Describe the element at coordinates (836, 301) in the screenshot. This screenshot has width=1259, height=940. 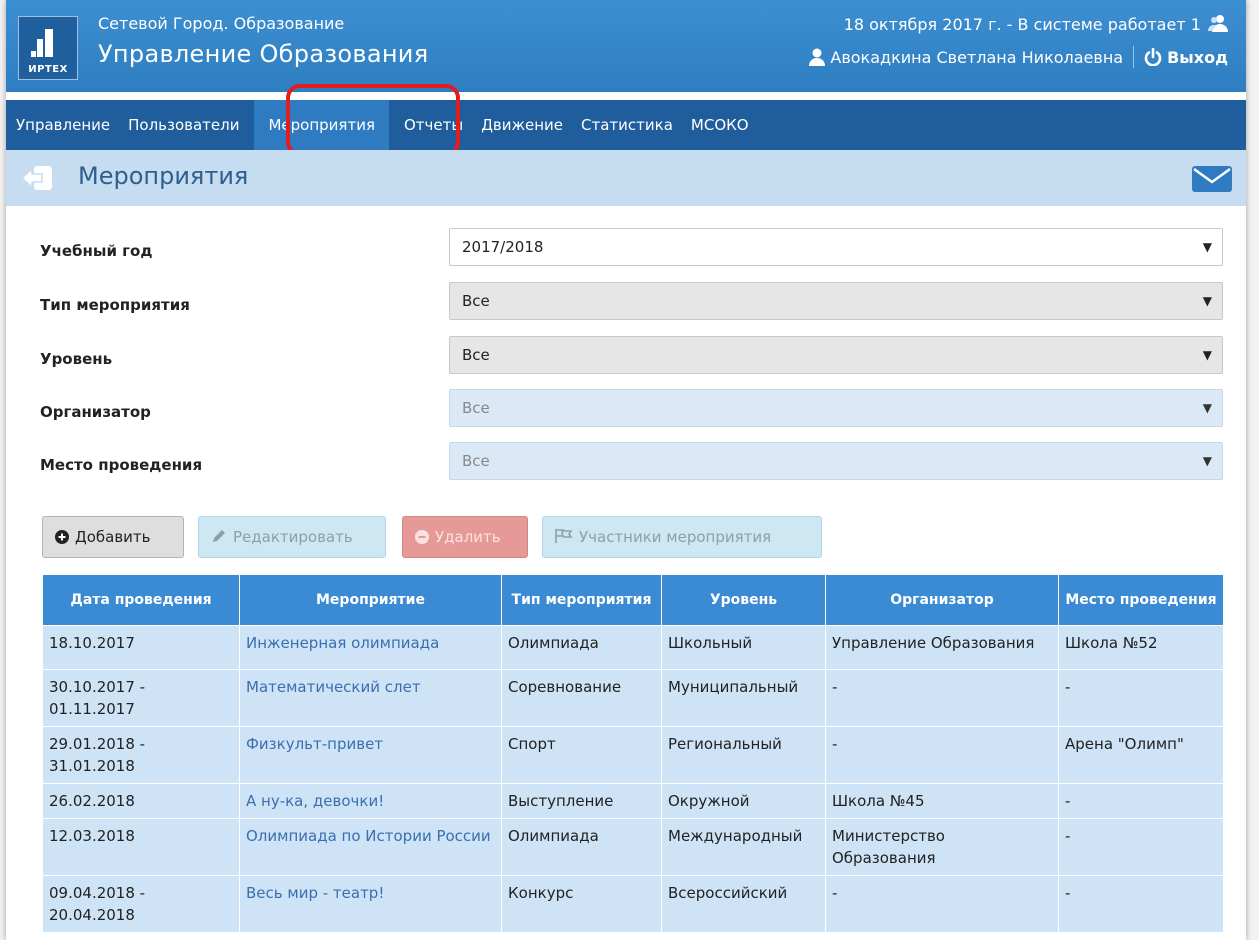
I see `type-select: Все ▼` at that location.